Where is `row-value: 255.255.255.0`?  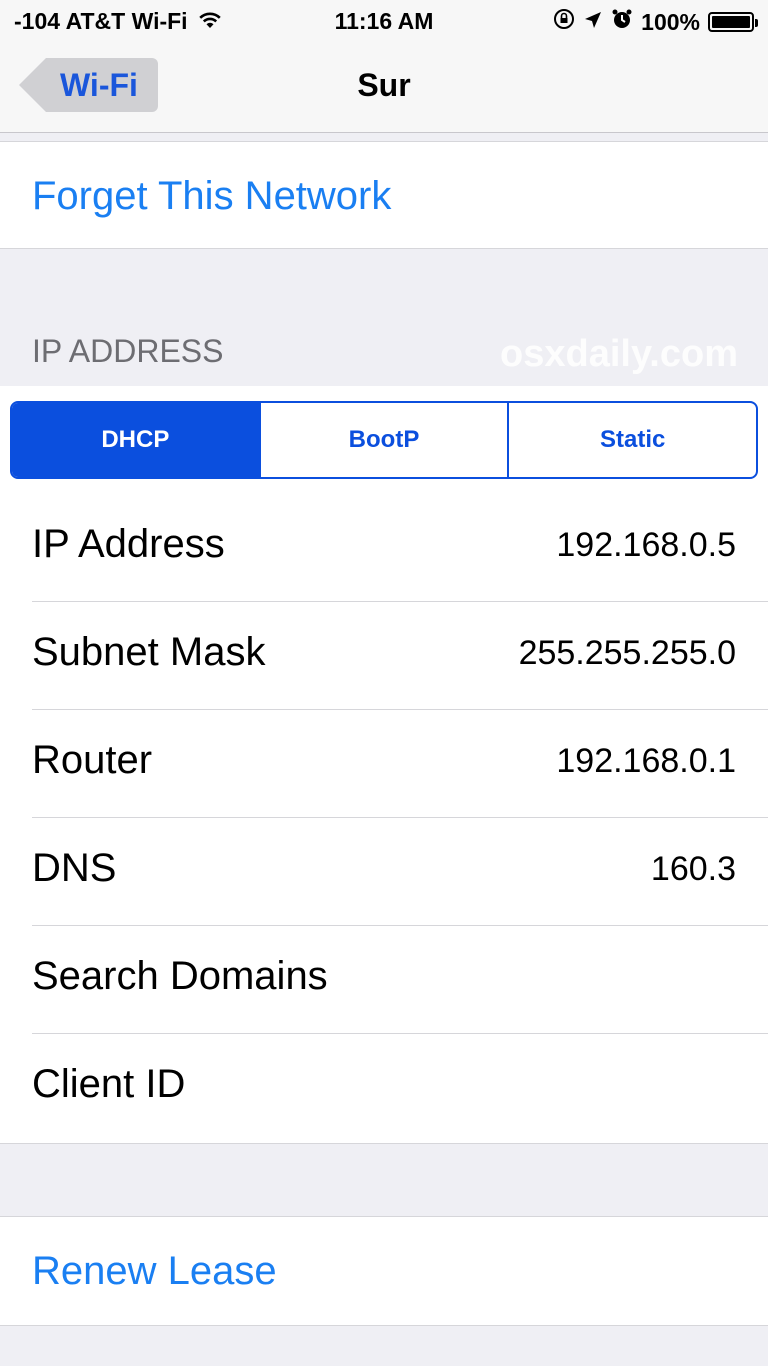 row-value: 255.255.255.0 is located at coordinates (627, 653).